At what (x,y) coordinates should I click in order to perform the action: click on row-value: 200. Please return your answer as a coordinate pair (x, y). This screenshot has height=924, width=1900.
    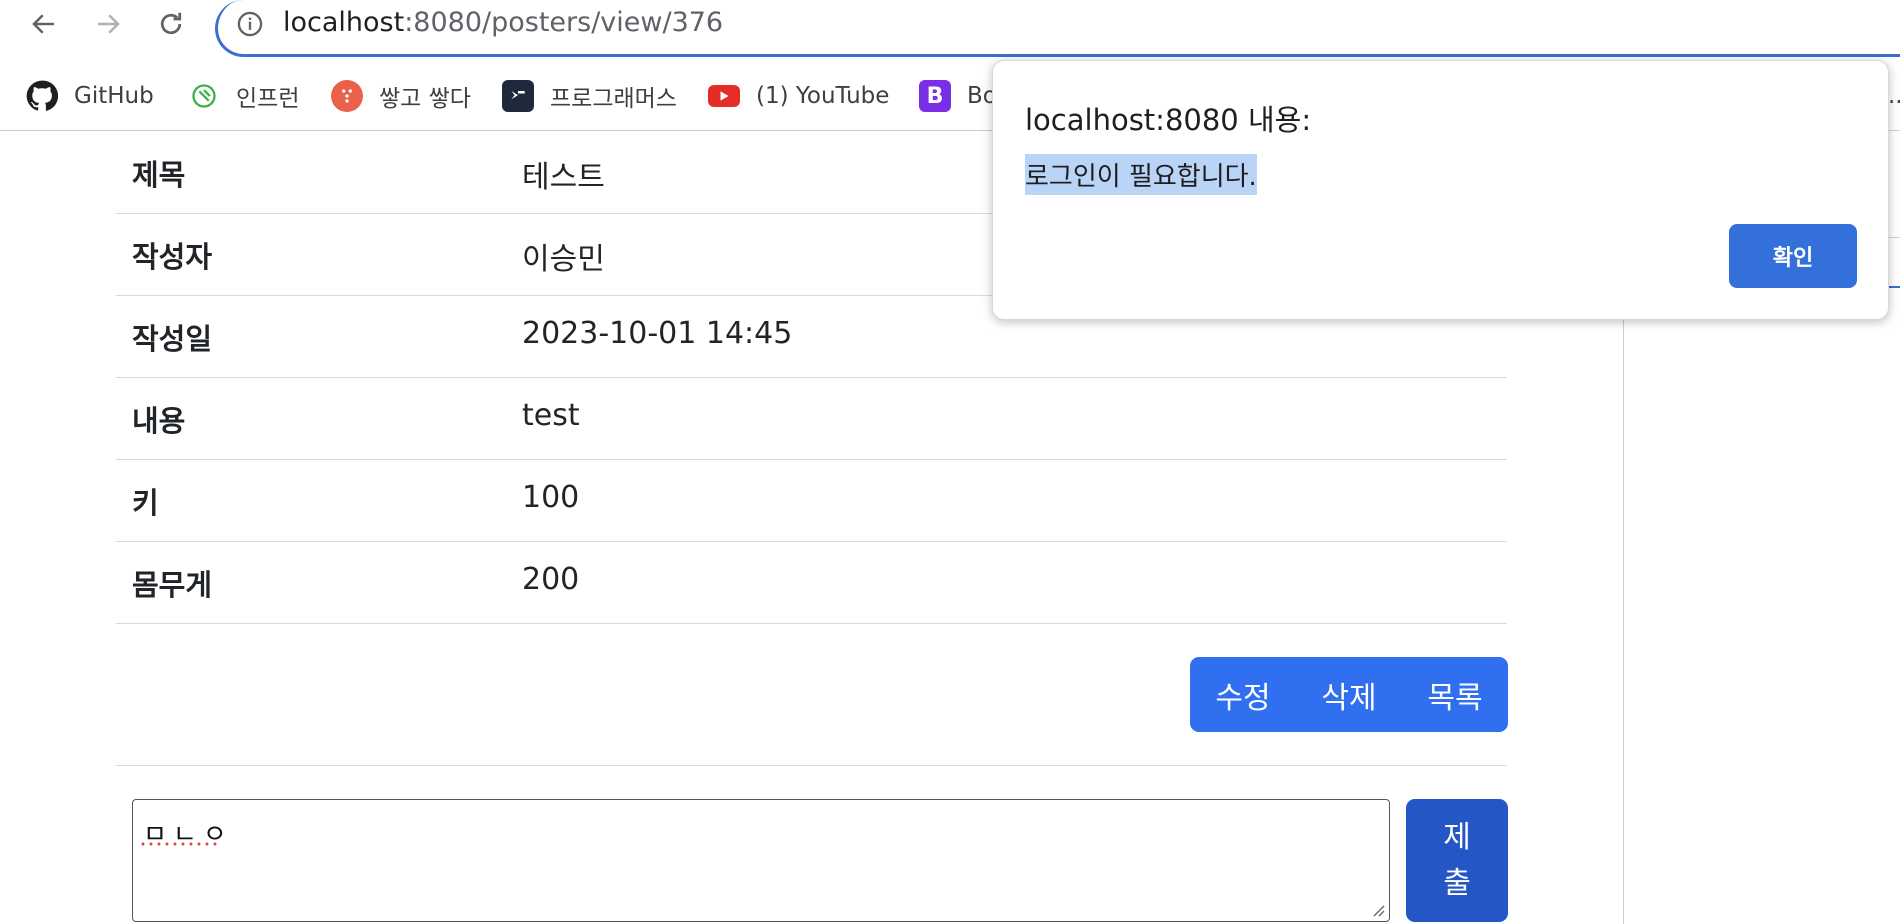
    Looking at the image, I should click on (551, 579).